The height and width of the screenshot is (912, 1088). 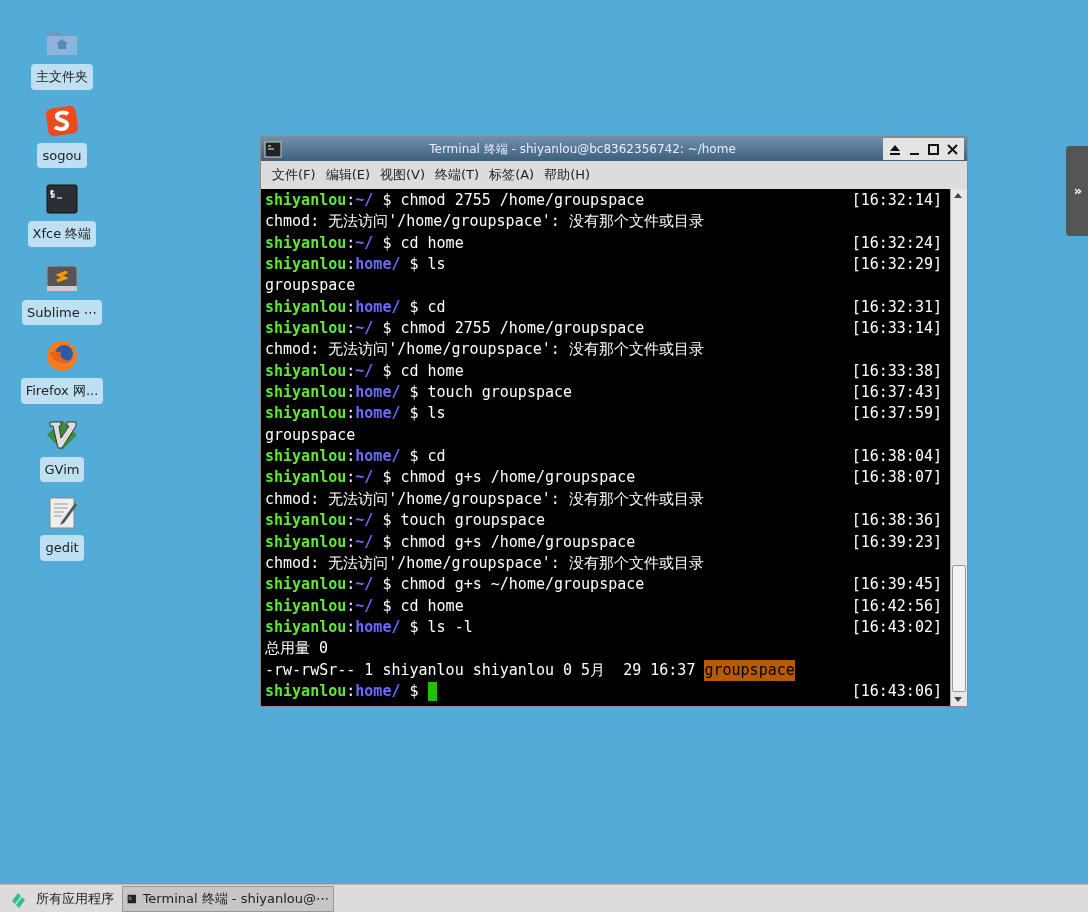 I want to click on desktop-icon-label: sogou, so click(x=62, y=155).